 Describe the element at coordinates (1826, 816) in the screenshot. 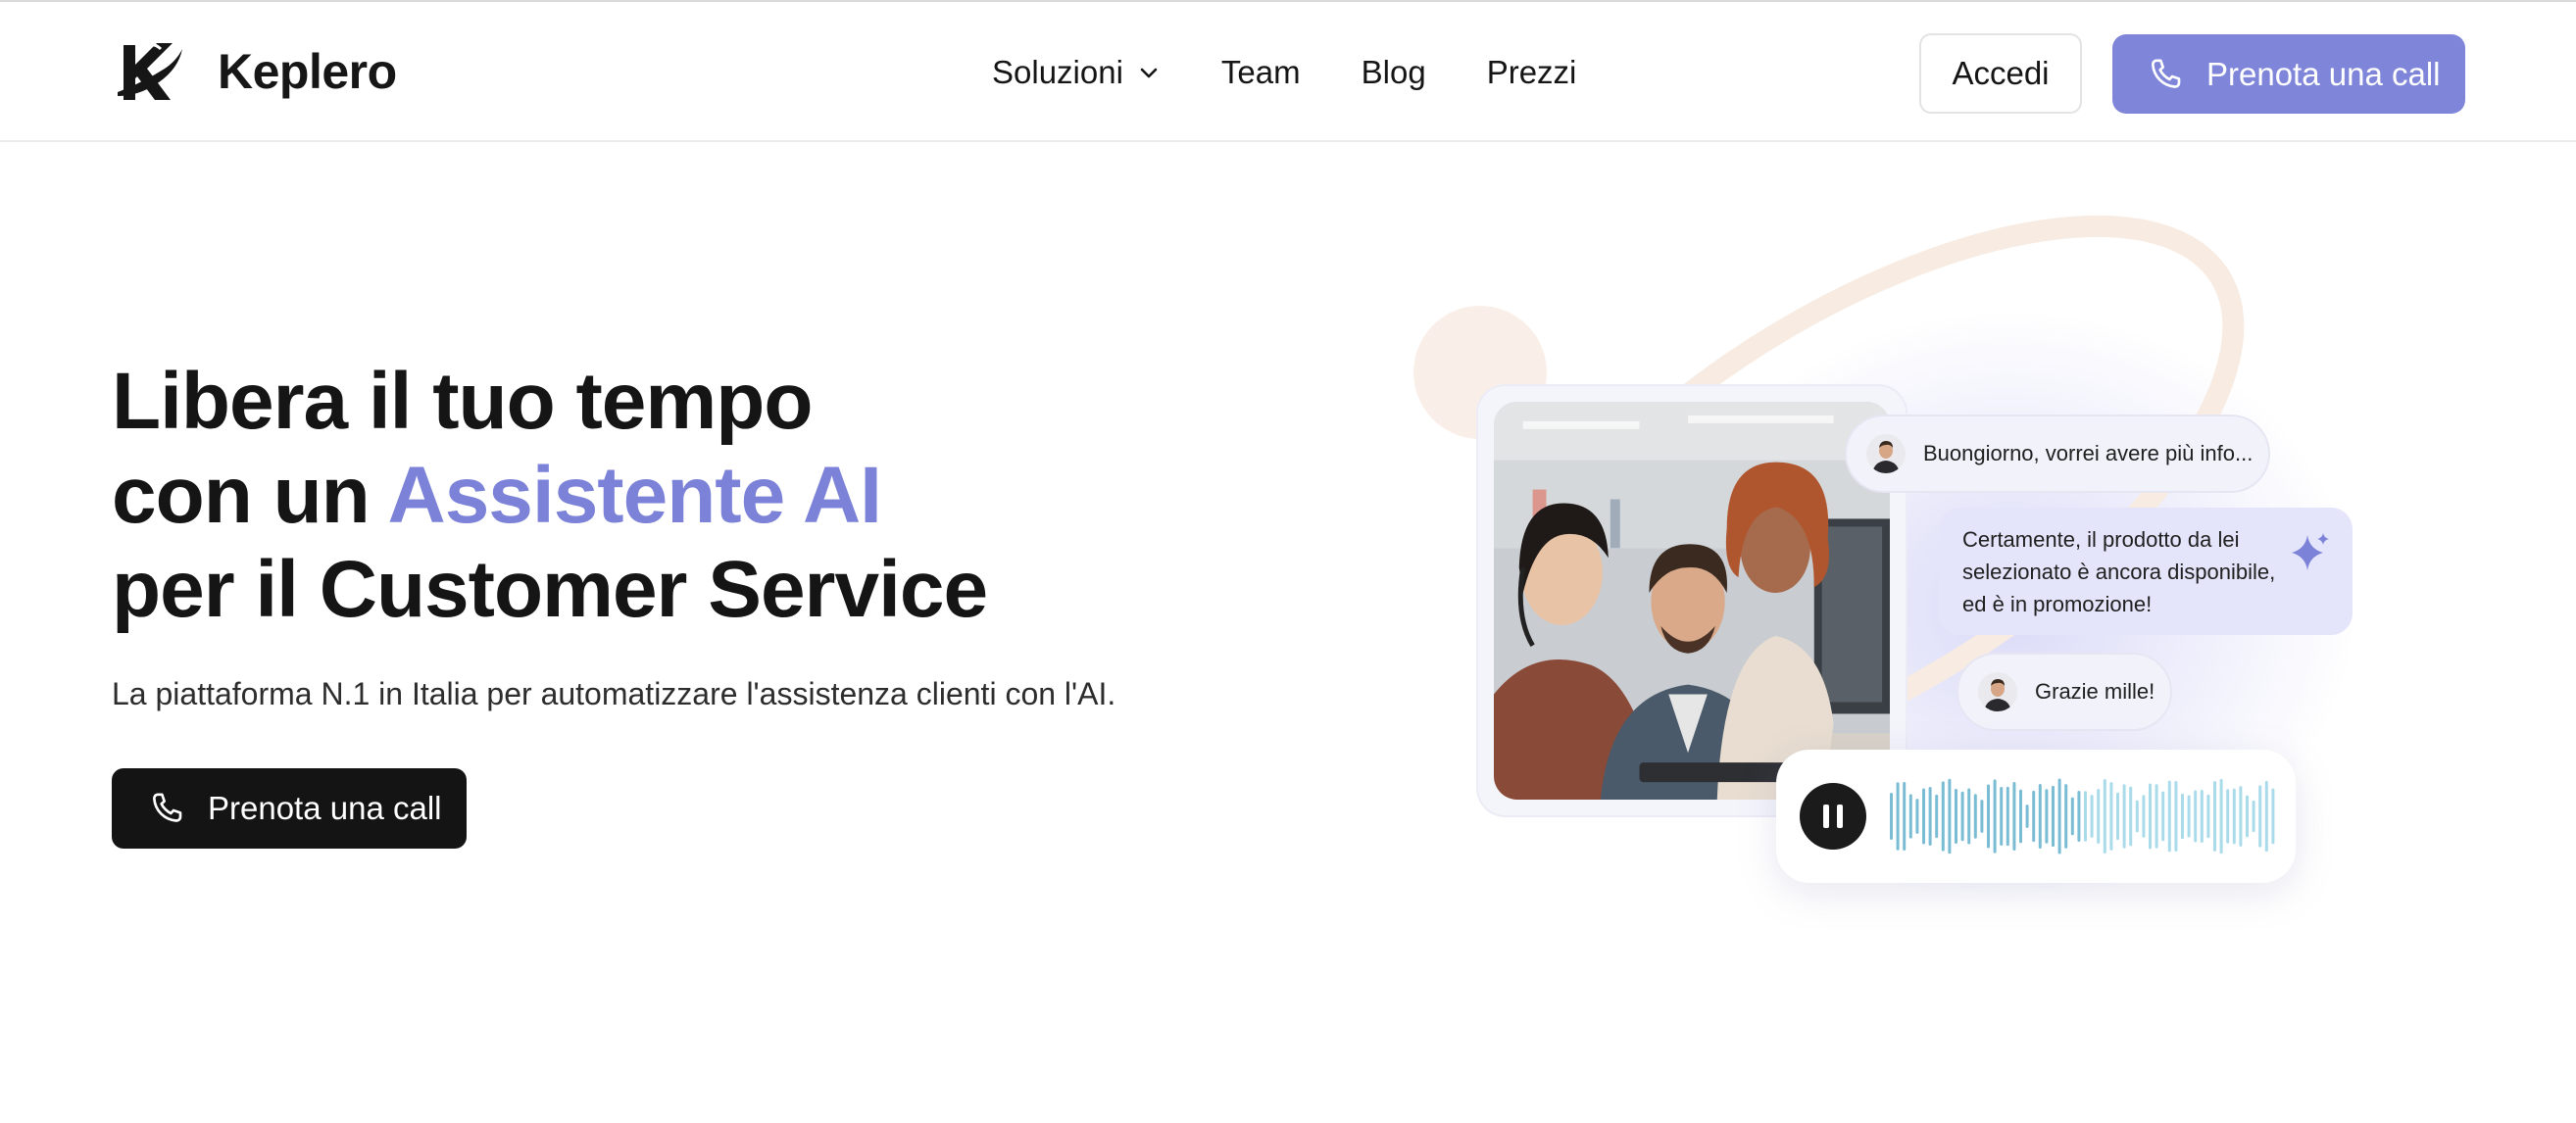

I see `pause-icon` at that location.